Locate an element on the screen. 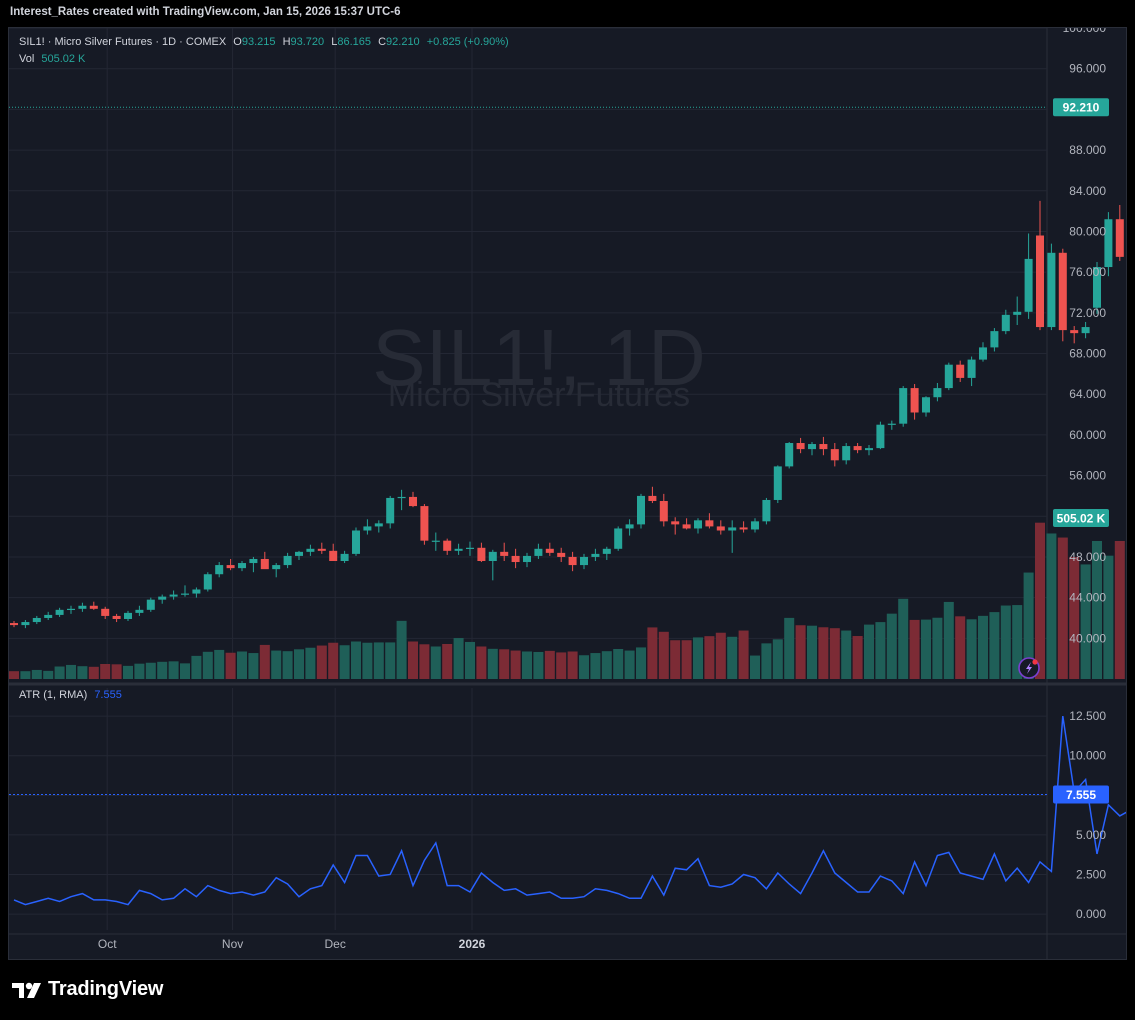  time-axis: Oct Nov Dec 2026 is located at coordinates (292, 944).